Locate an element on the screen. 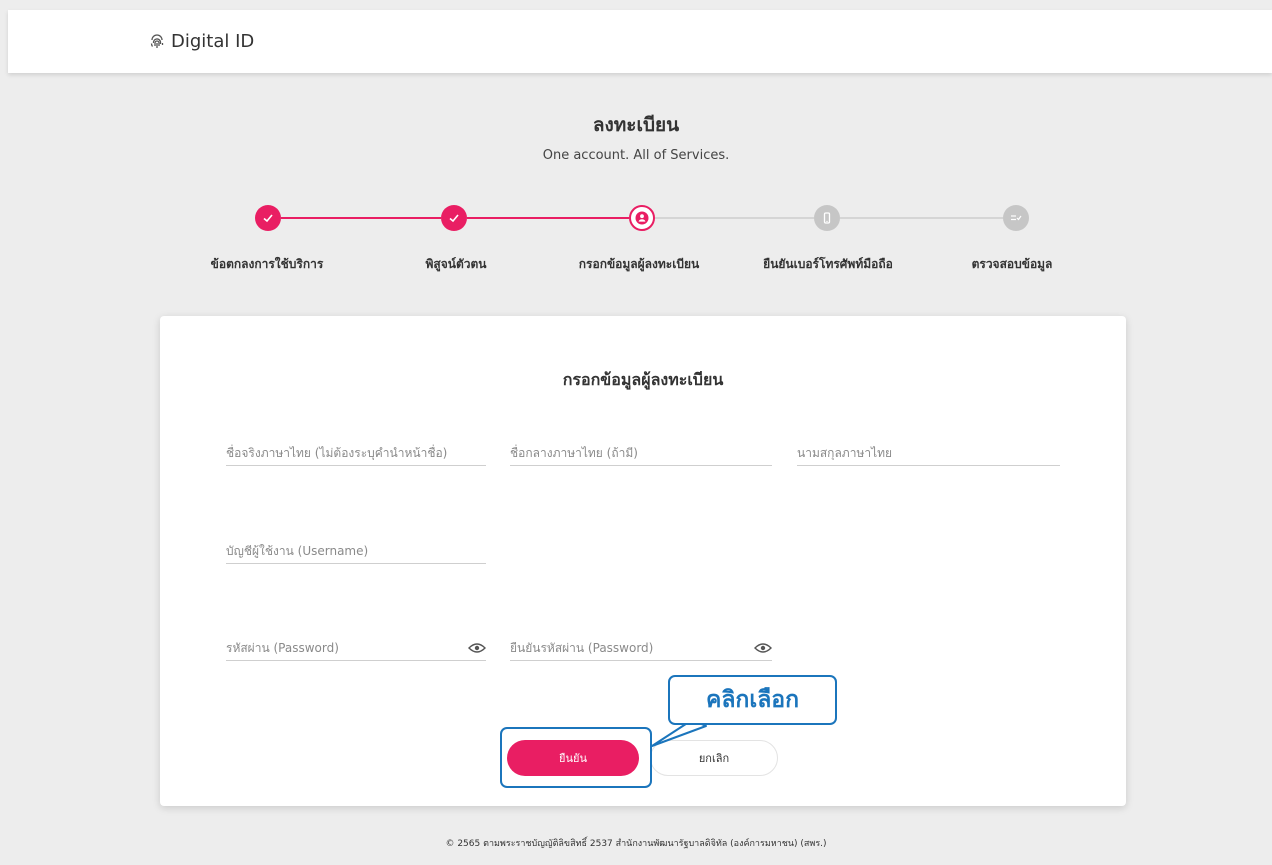 The image size is (1272, 865). form-title: กรอกข้อมูลผู้ลงทะเบียน is located at coordinates (643, 379).